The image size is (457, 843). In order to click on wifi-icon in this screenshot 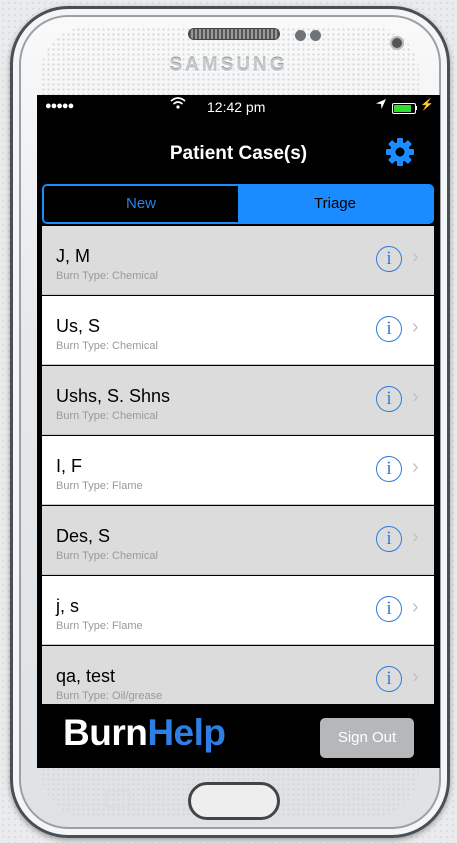, I will do `click(178, 105)`.